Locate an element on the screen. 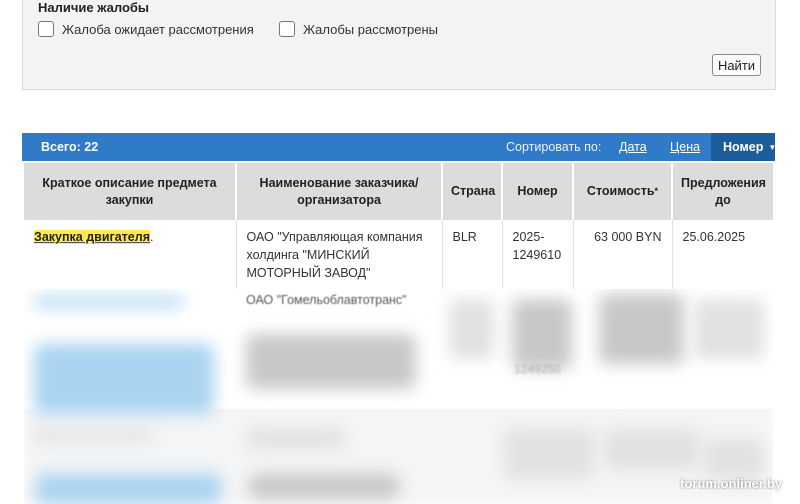 Image resolution: width=800 pixels, height=504 pixels. subject-cell: Закупка двигателя. is located at coordinates (130, 255).